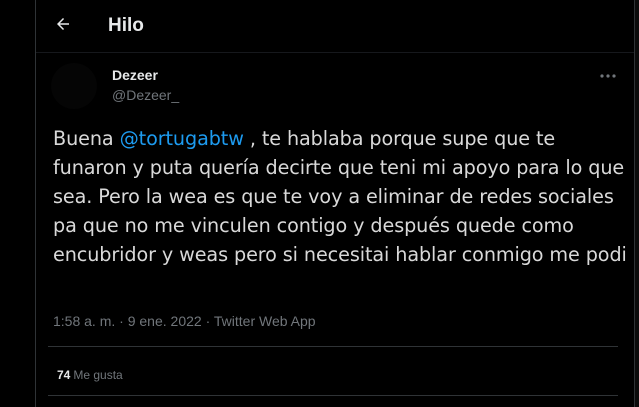 The width and height of the screenshot is (639, 407). I want to click on author-name: Dezeer, so click(135, 75).